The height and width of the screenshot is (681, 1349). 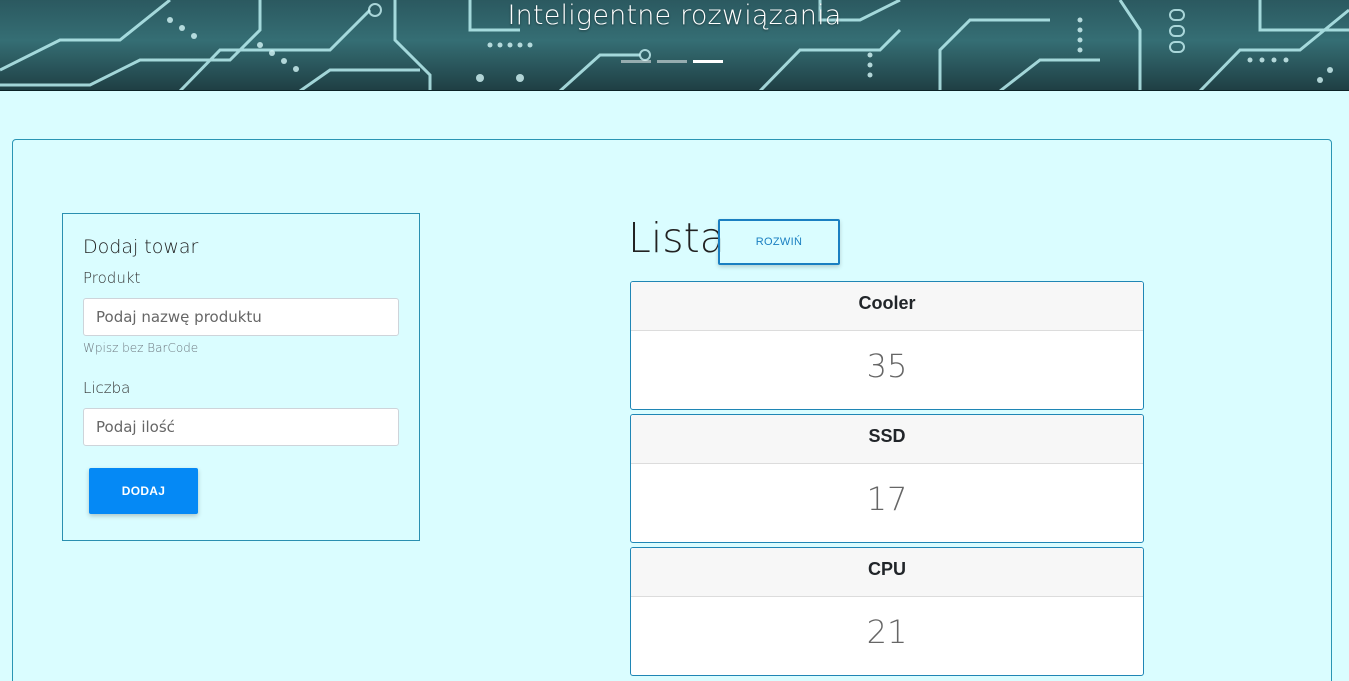 I want to click on item-count: 21, so click(x=887, y=632).